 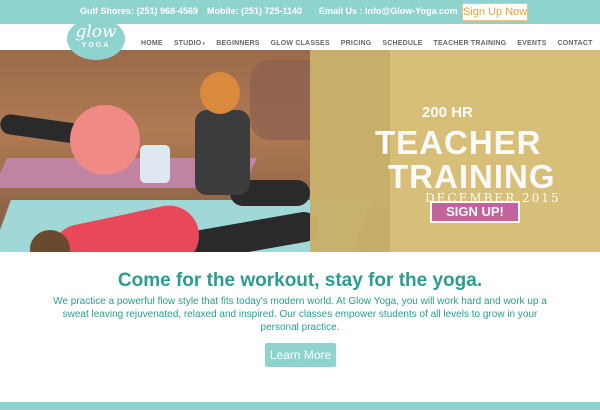 What do you see at coordinates (447, 112) in the screenshot?
I see `promo-hours: 200 HR` at bounding box center [447, 112].